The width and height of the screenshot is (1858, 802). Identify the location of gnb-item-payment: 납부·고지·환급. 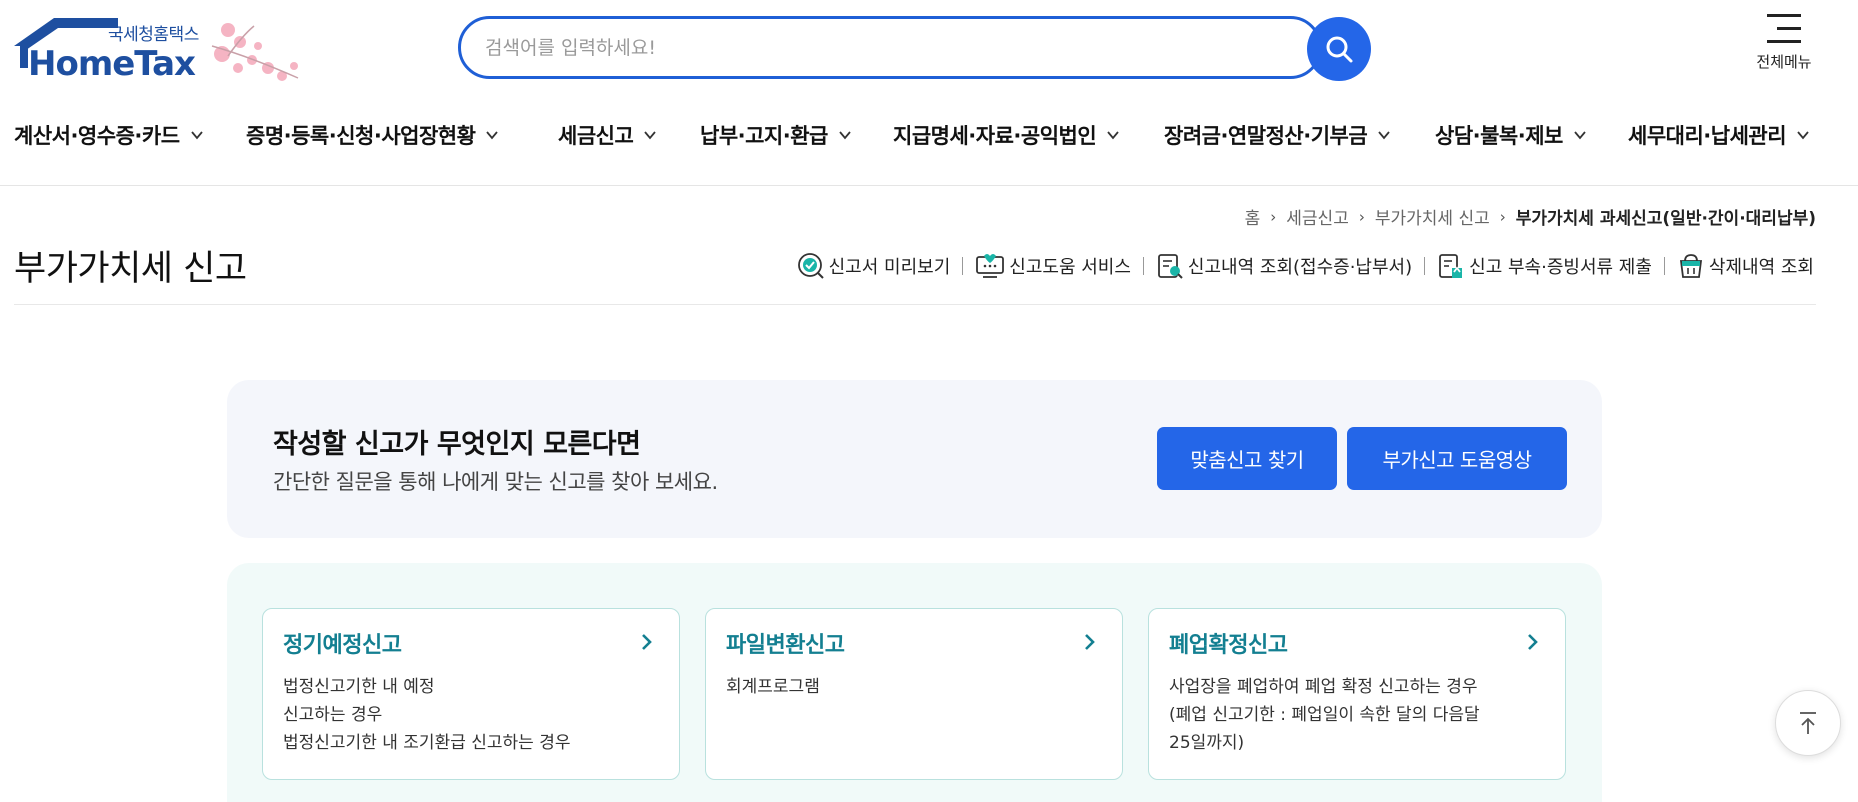
(776, 135).